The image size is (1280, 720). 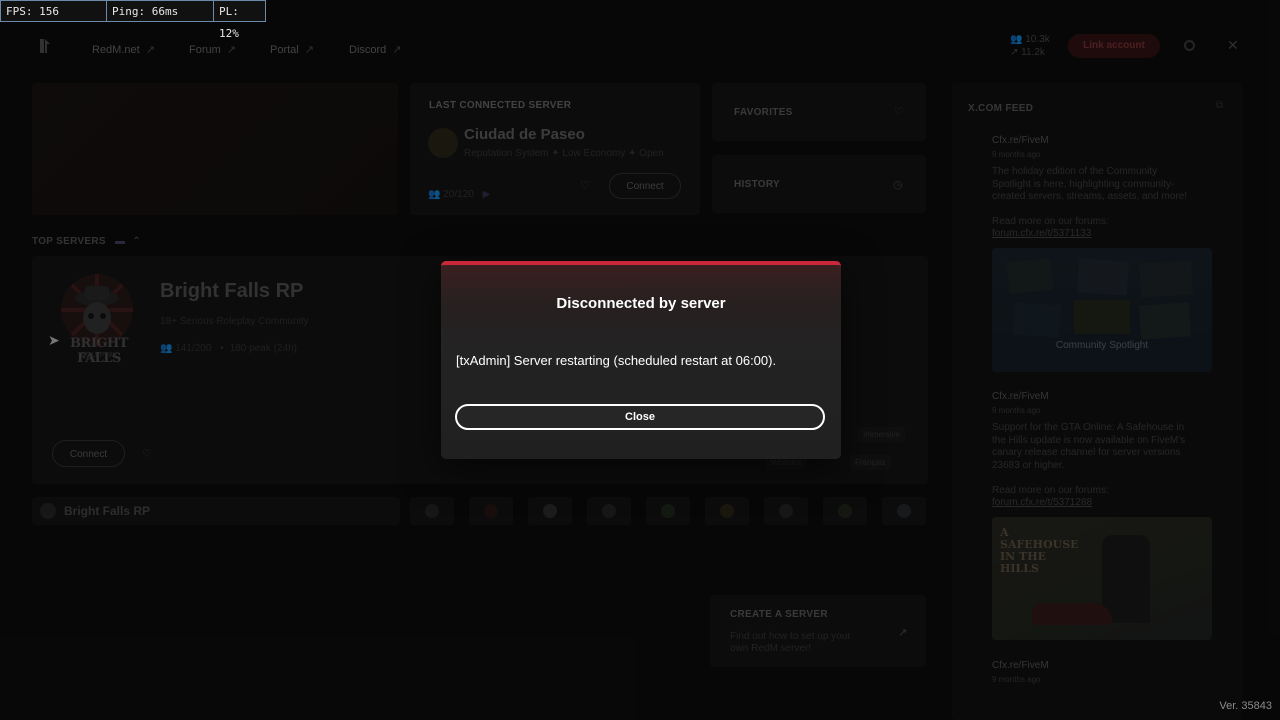 What do you see at coordinates (641, 303) in the screenshot?
I see `dialog-title: Disconnected by server` at bounding box center [641, 303].